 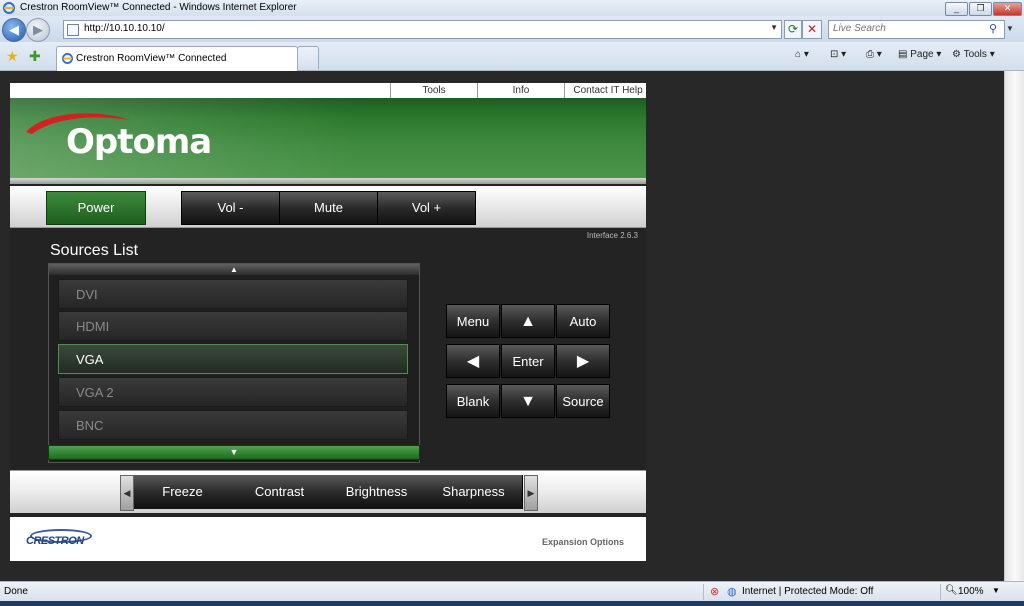 I want to click on scroll-down-button: ▼, so click(x=234, y=452).